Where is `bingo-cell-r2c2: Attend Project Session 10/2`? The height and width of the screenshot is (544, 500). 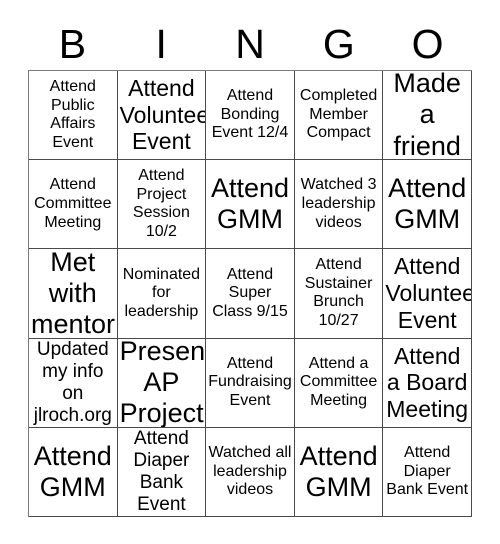 bingo-cell-r2c2: Attend Project Session 10/2 is located at coordinates (162, 205).